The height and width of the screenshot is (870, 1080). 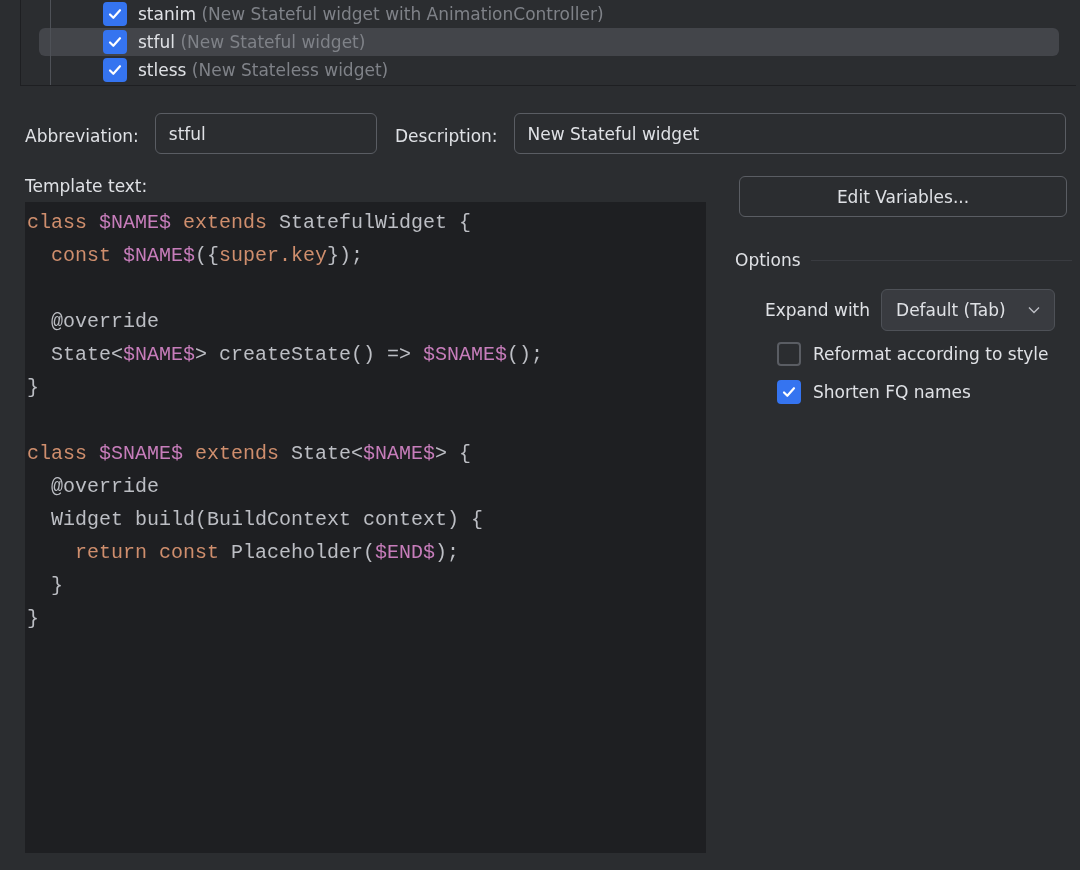 What do you see at coordinates (446, 135) in the screenshot?
I see `field-label: Description:` at bounding box center [446, 135].